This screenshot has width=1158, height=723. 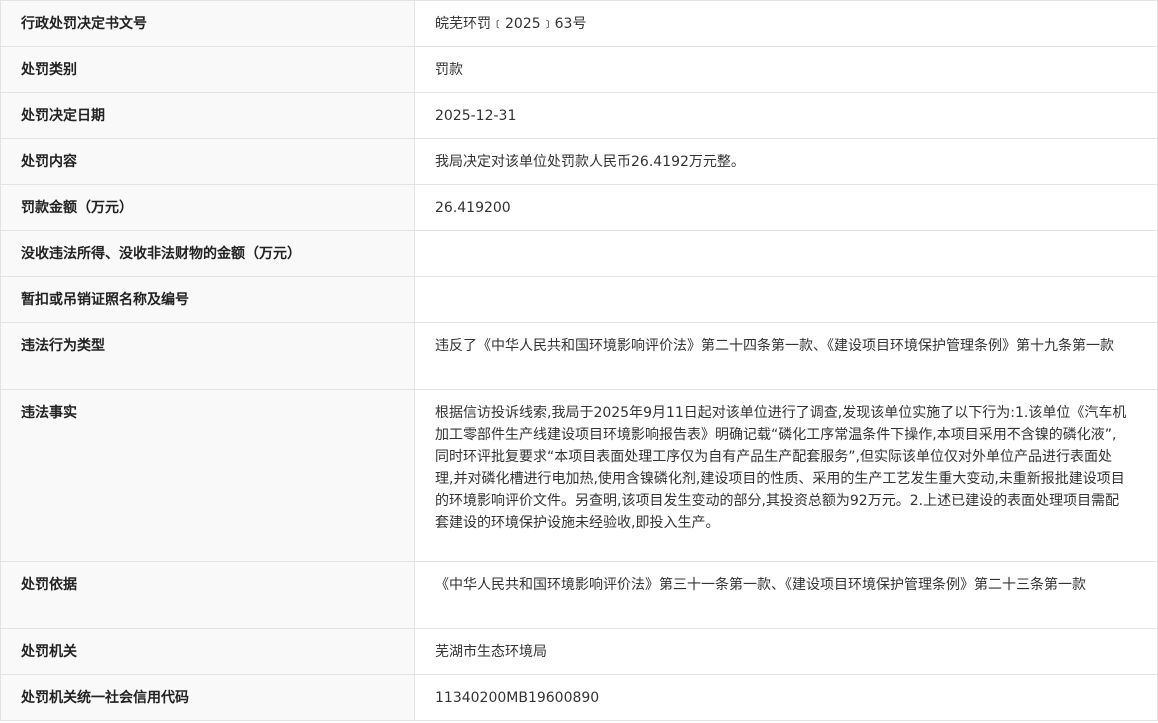 I want to click on row-authority-credit-code: 处罚机关统一社会信用代码 11340200MB19600890, so click(x=579, y=697).